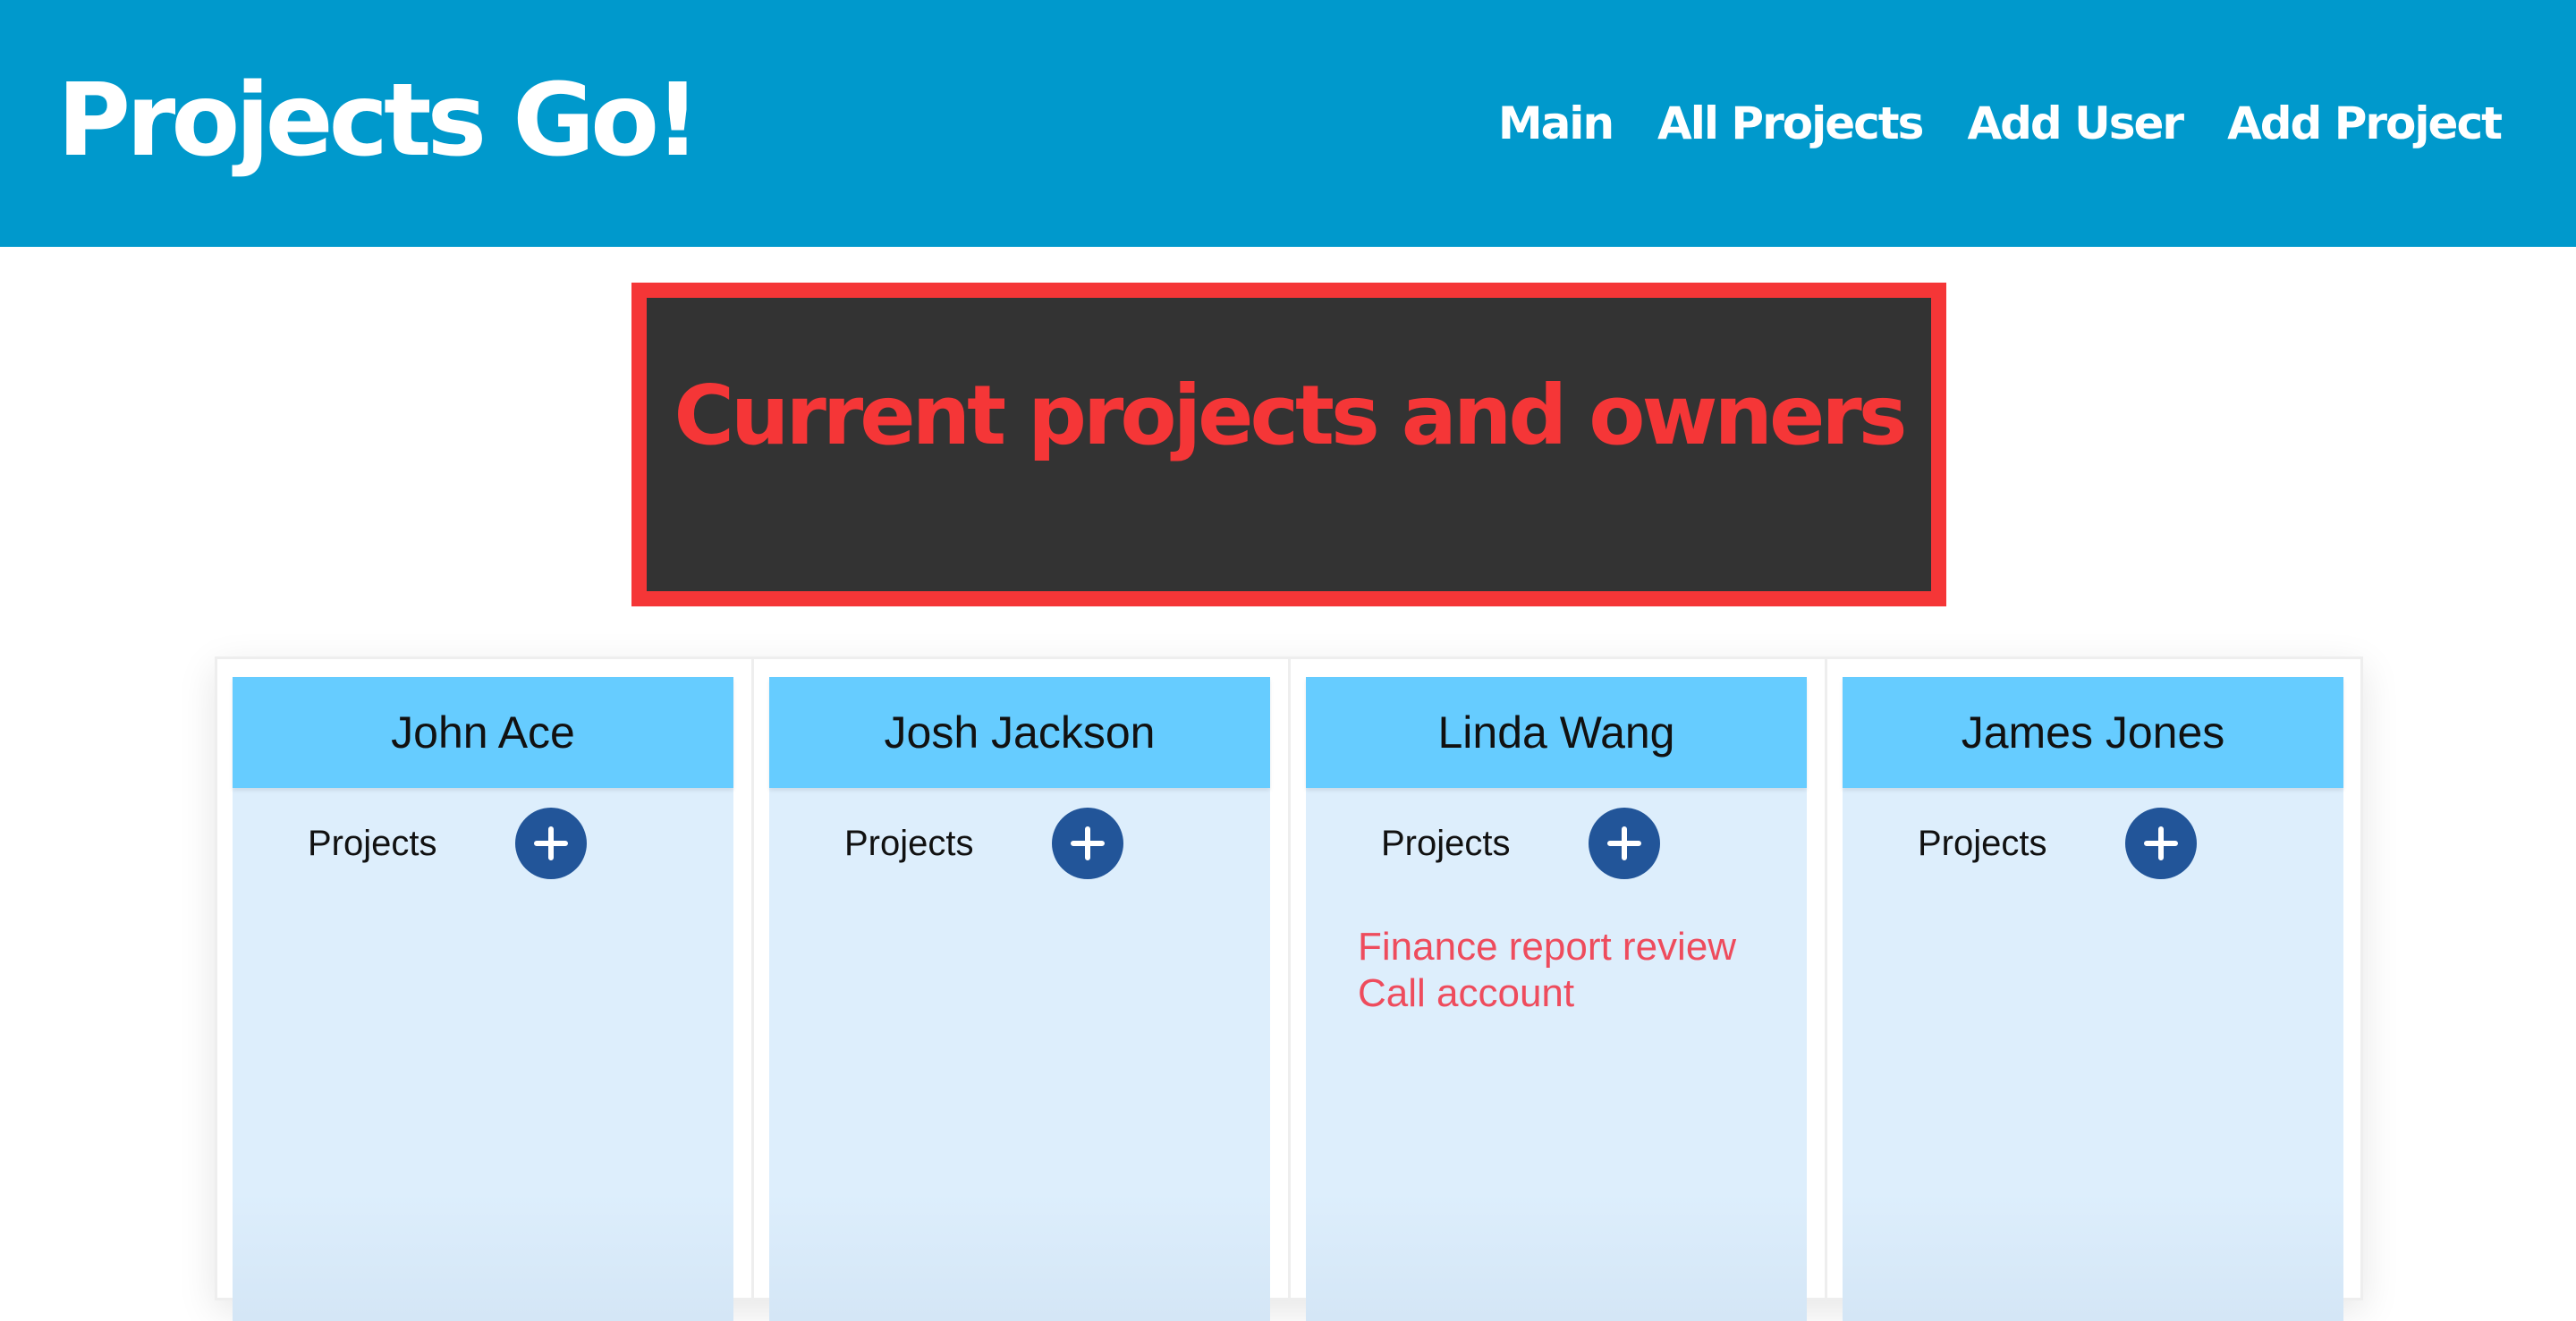 The image size is (2576, 1321). I want to click on nav-main: Main, so click(1556, 123).